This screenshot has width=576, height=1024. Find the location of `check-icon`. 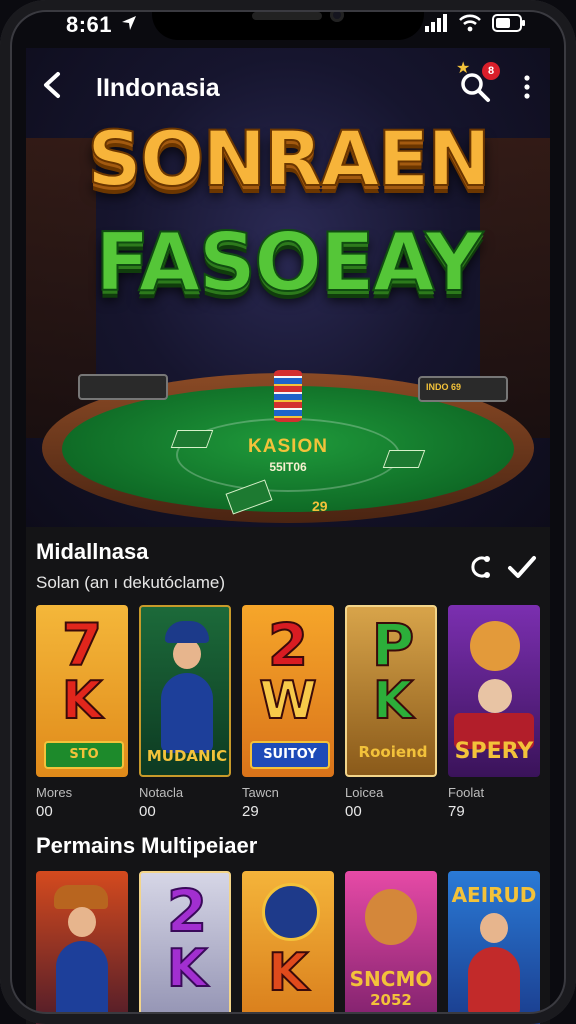

check-icon is located at coordinates (522, 567).